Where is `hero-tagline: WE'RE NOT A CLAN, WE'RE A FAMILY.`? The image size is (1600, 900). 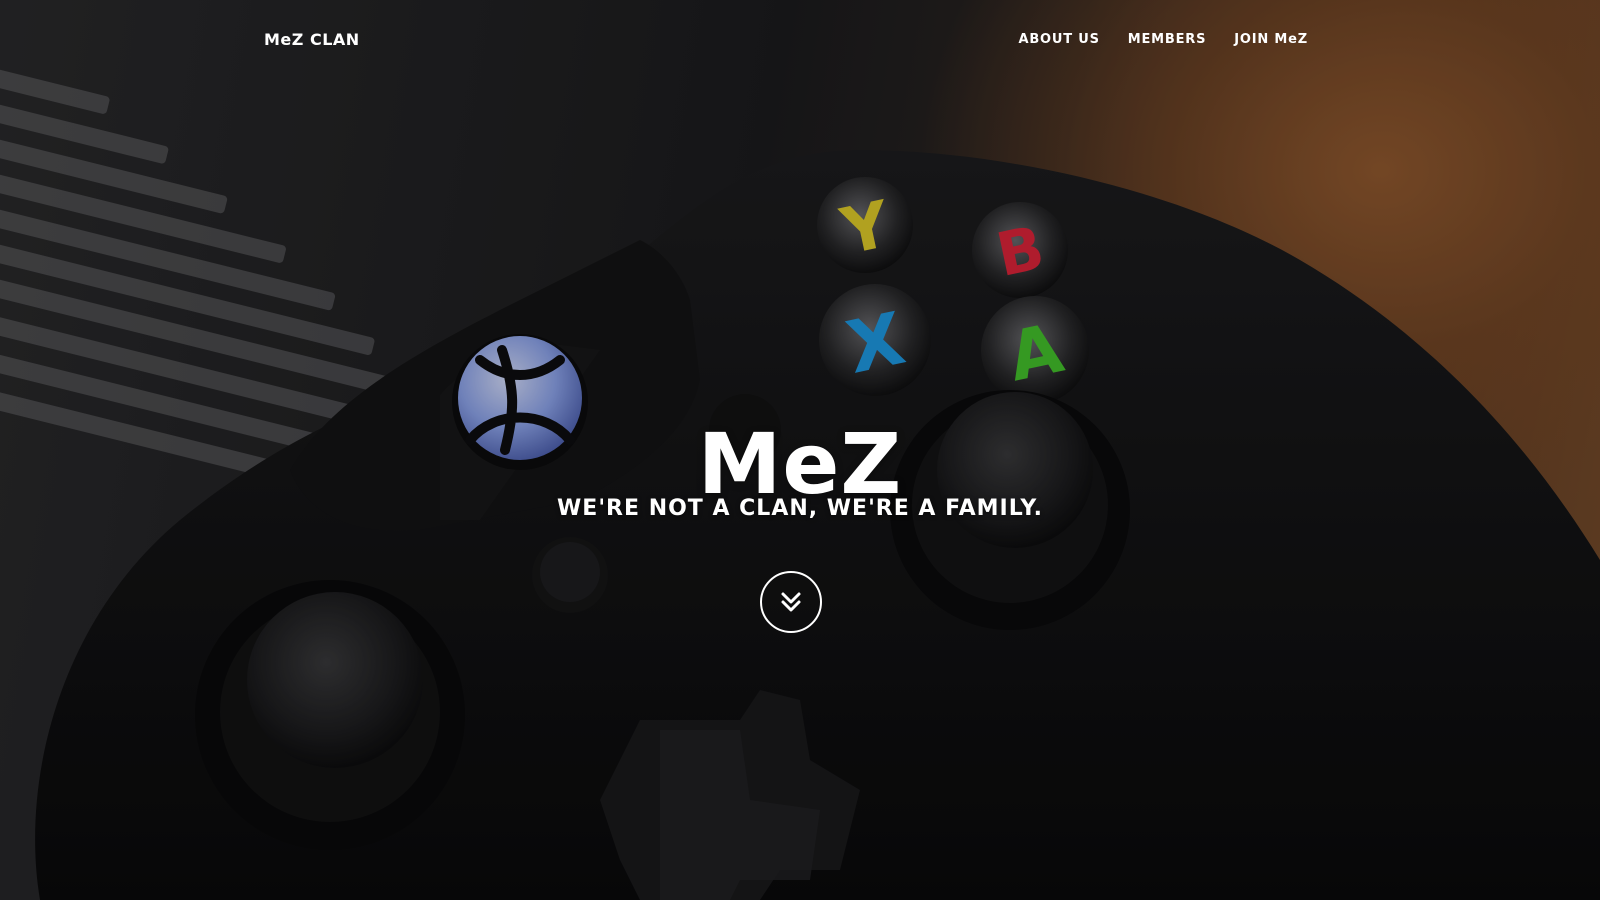
hero-tagline: WE'RE NOT A CLAN, WE'RE A FAMILY. is located at coordinates (800, 508).